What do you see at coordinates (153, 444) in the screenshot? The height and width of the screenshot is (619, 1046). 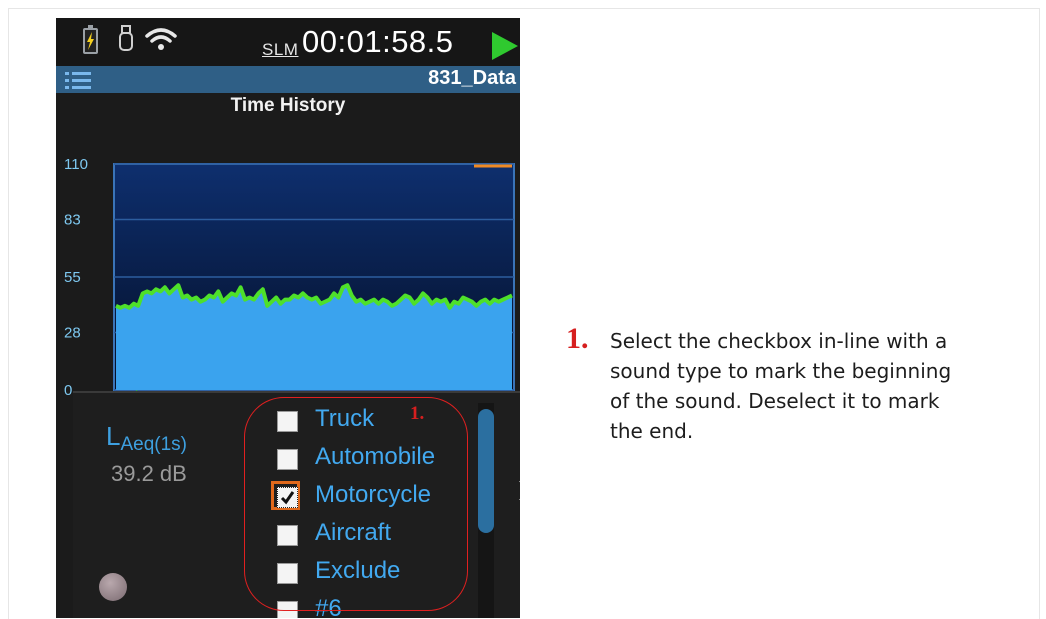 I see `metric-subscript: Aeq(1s)` at bounding box center [153, 444].